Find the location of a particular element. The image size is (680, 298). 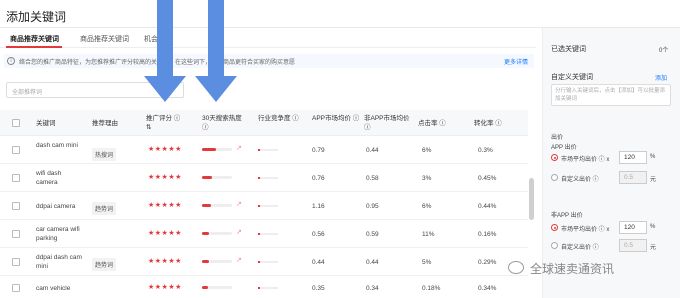

header-reason: 推荐理由 is located at coordinates (105, 123).